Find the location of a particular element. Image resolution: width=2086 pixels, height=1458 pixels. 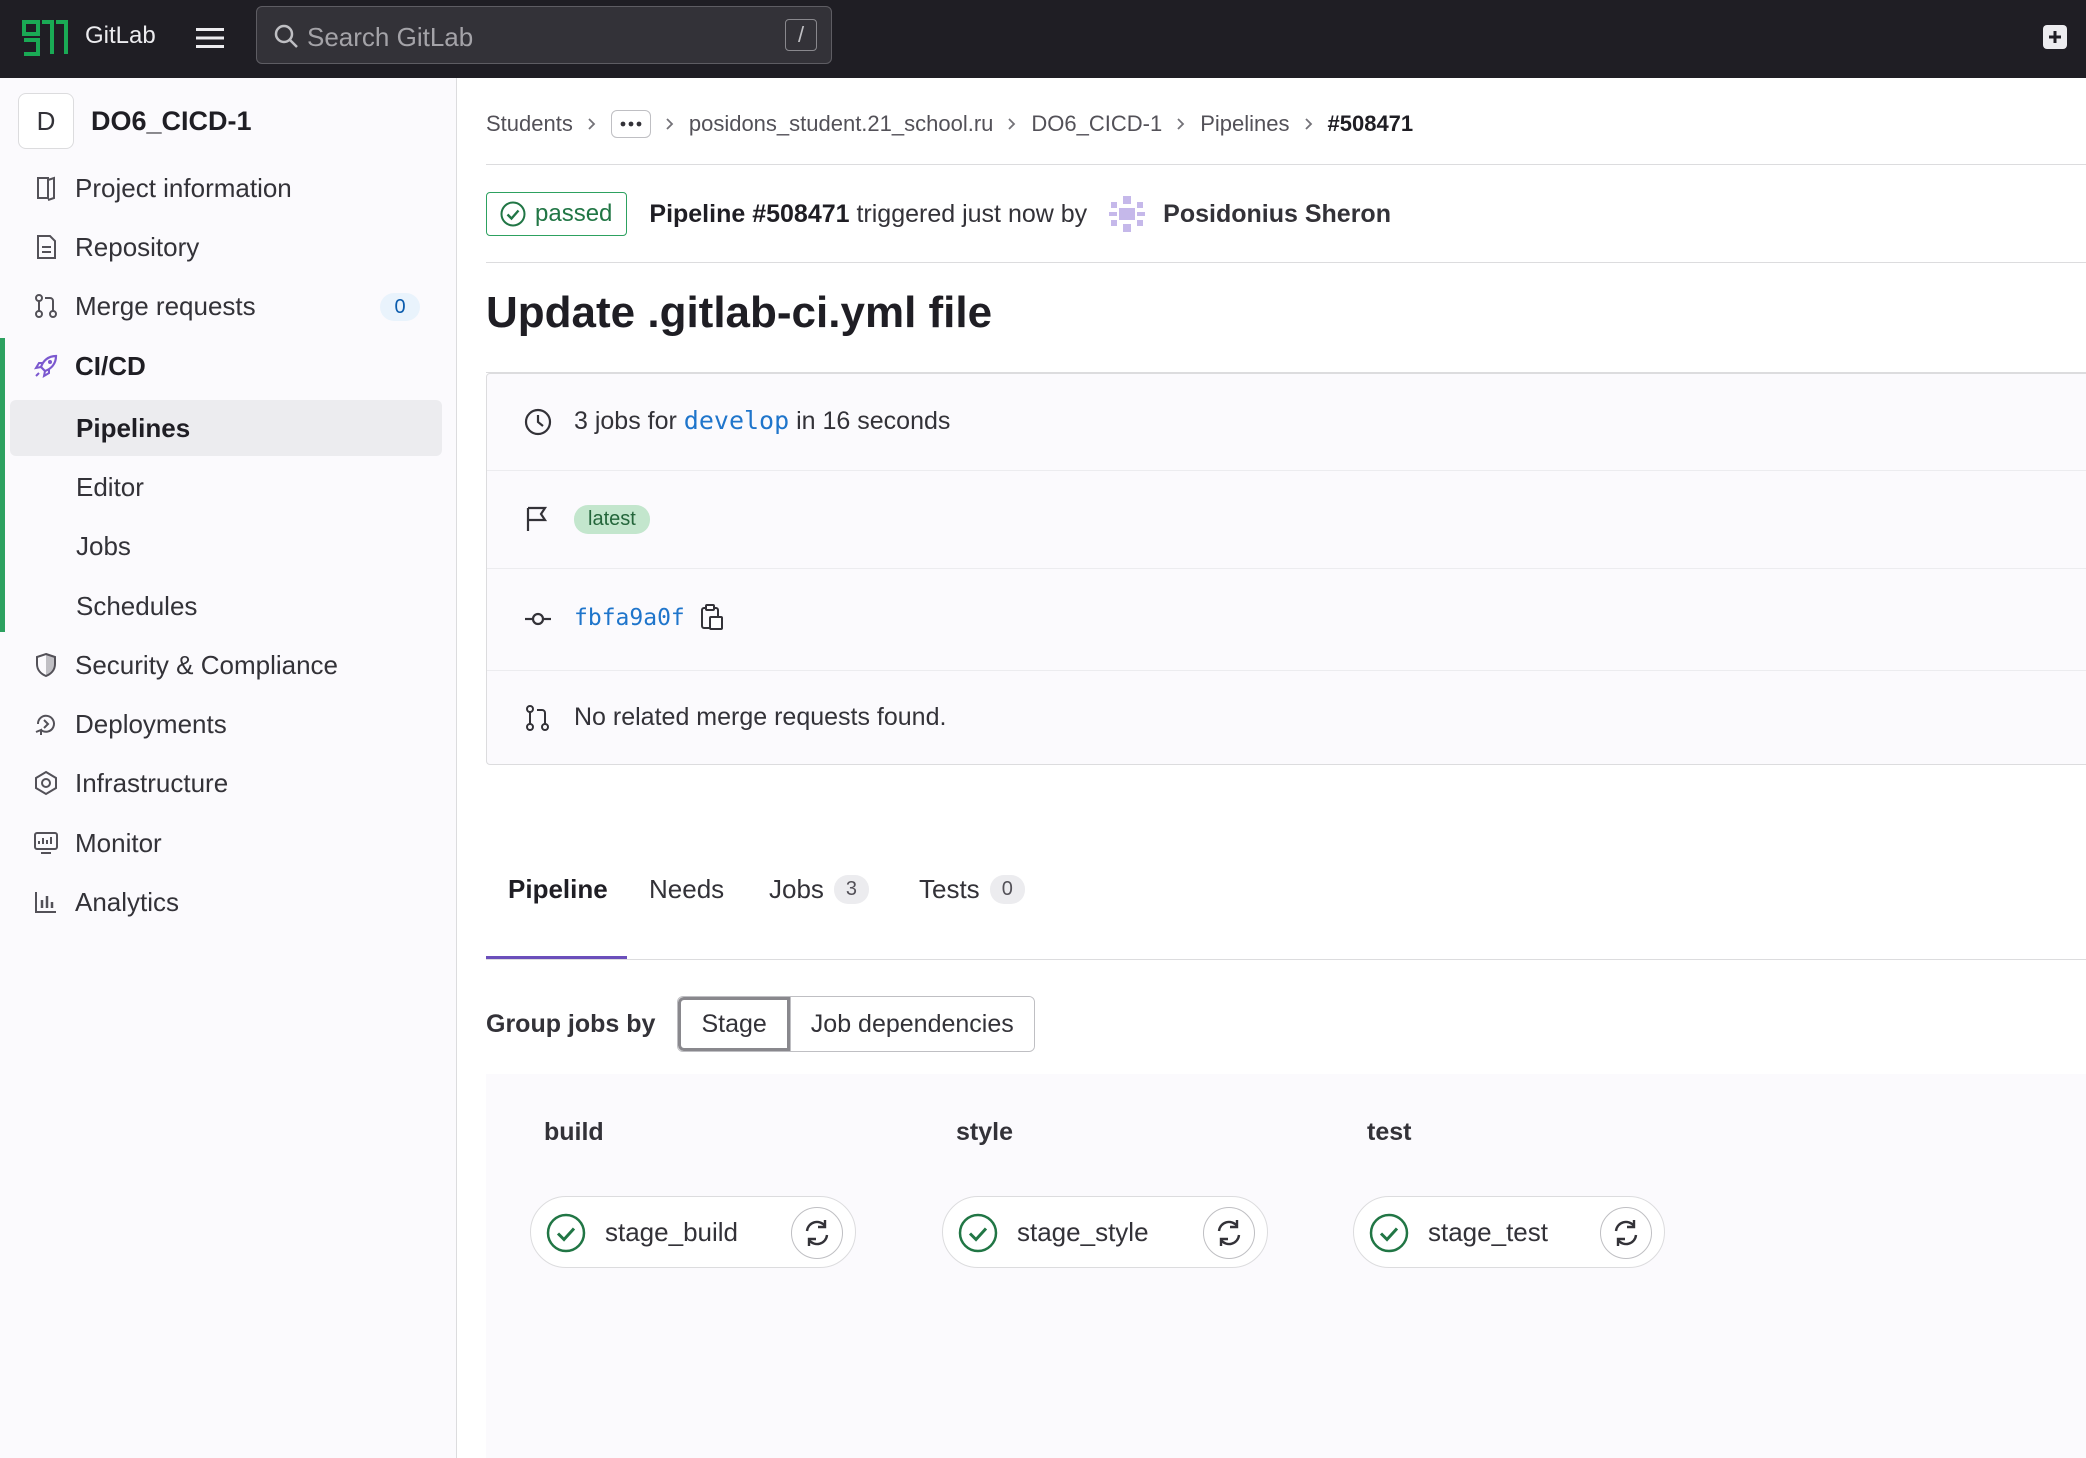

sidebar-item-repository: Repository is located at coordinates (226, 247).